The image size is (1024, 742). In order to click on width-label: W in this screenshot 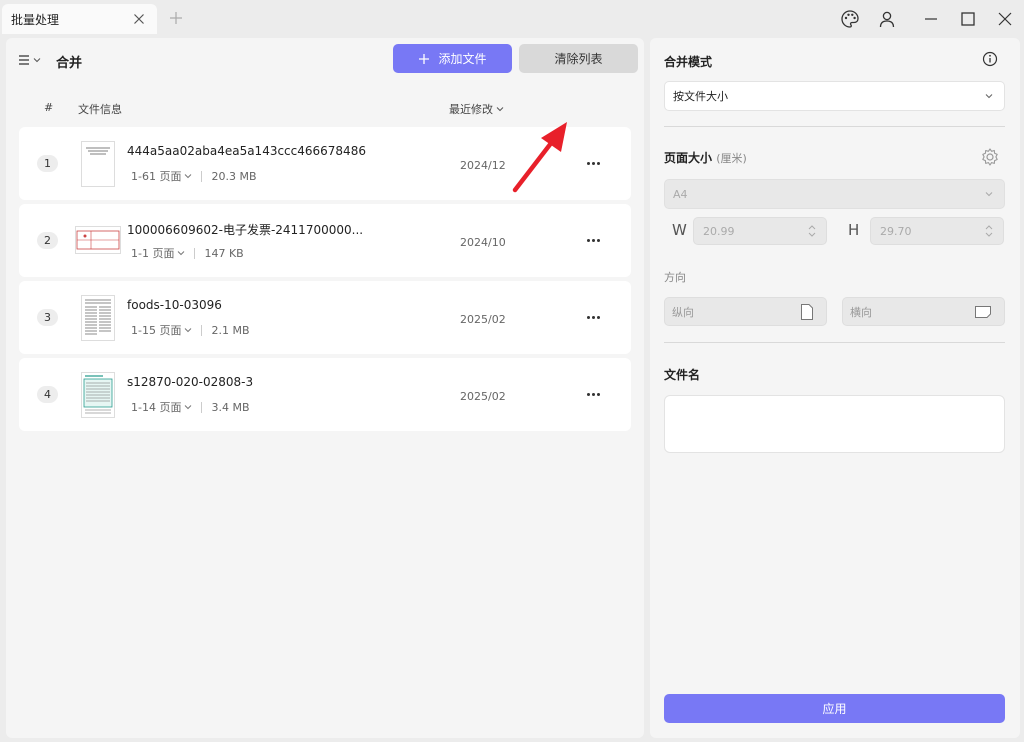, I will do `click(679, 230)`.